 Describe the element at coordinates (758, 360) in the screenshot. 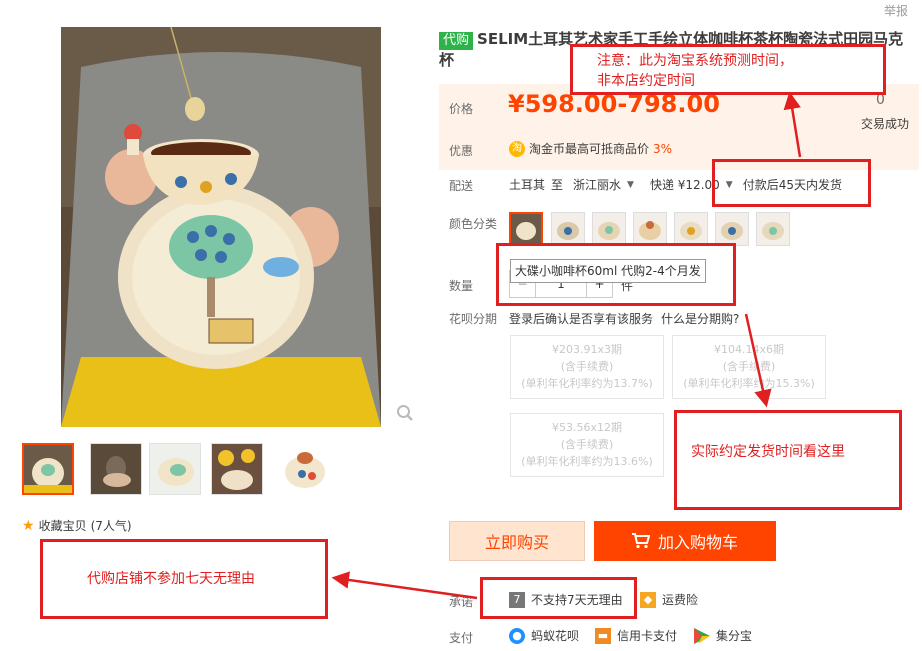

I see `arrow-right` at that location.